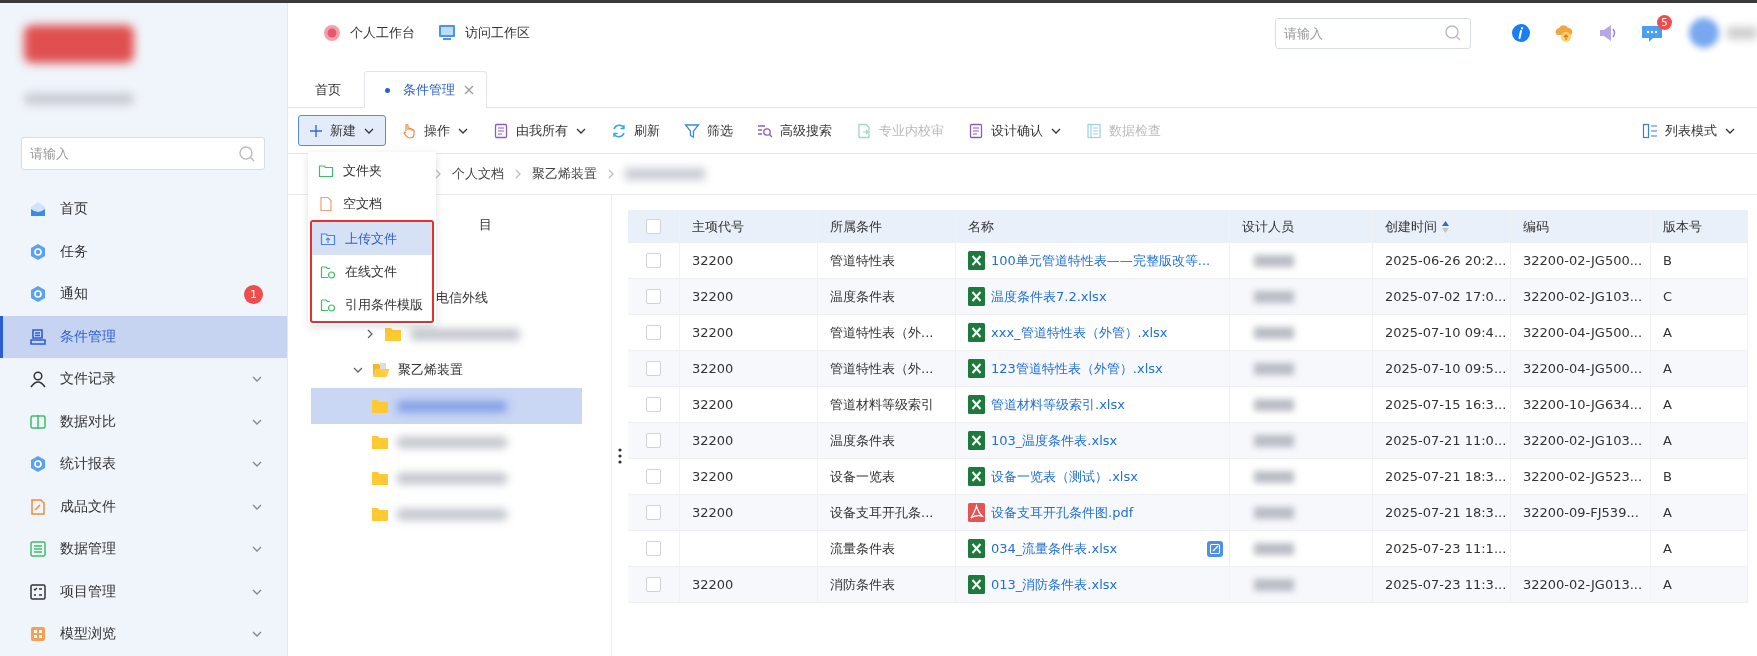 The image size is (1757, 656). Describe the element at coordinates (611, 174) in the screenshot. I see `chevron-icon` at that location.